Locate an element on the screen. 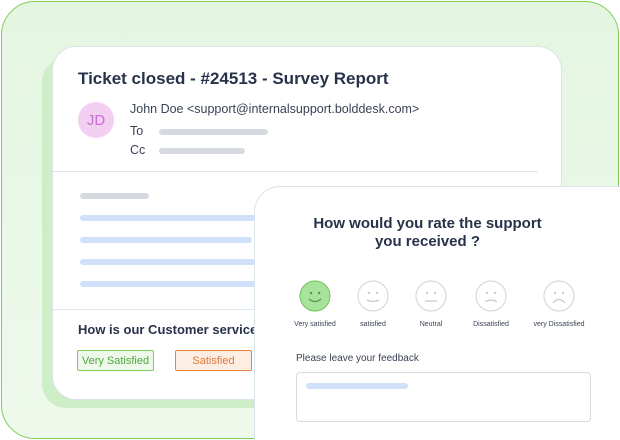 This screenshot has height=440, width=620. avatar: JD is located at coordinates (96, 120).